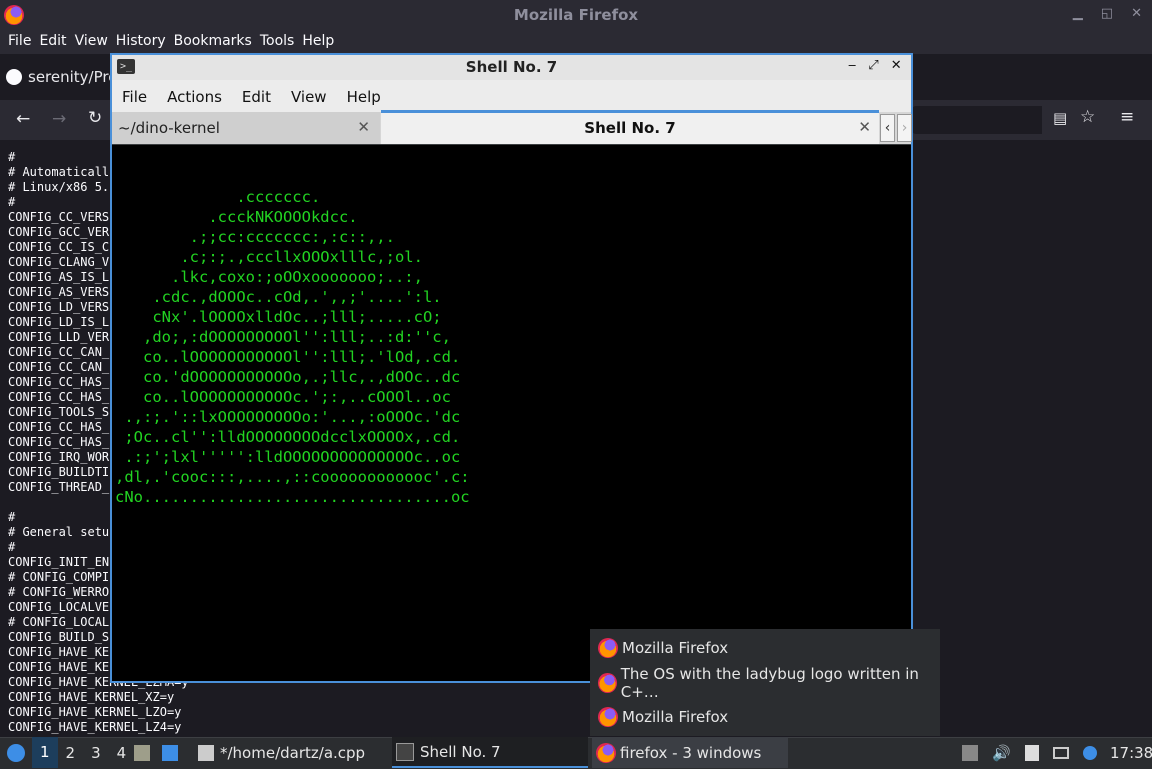  What do you see at coordinates (1060, 752) in the screenshot?
I see `network-icon` at bounding box center [1060, 752].